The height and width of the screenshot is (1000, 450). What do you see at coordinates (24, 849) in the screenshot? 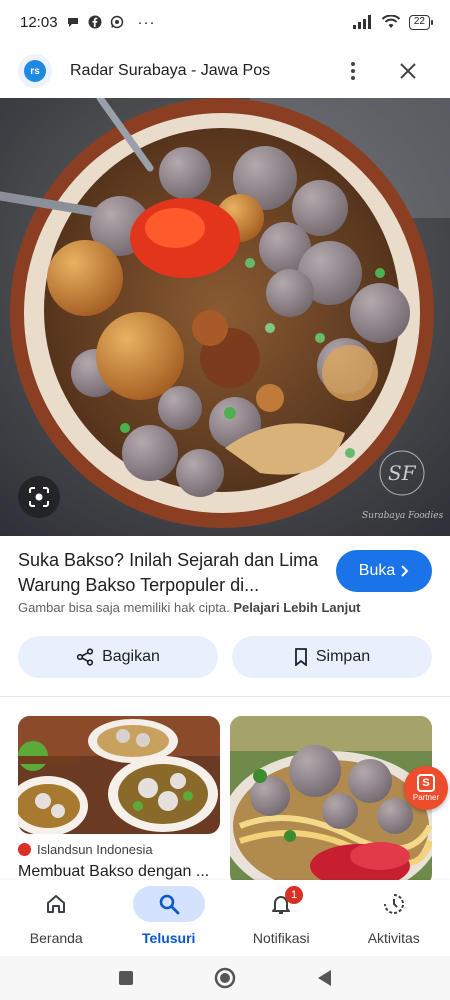
I see `source-logo-icon` at bounding box center [24, 849].